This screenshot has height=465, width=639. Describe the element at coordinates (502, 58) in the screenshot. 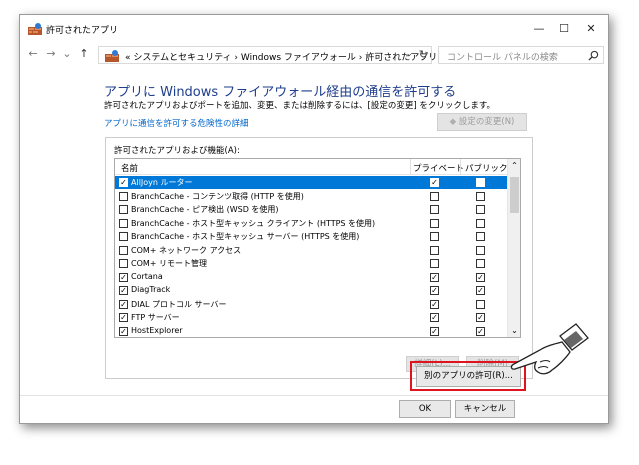

I see `search-placeholder: コントロール パネルの検索` at that location.